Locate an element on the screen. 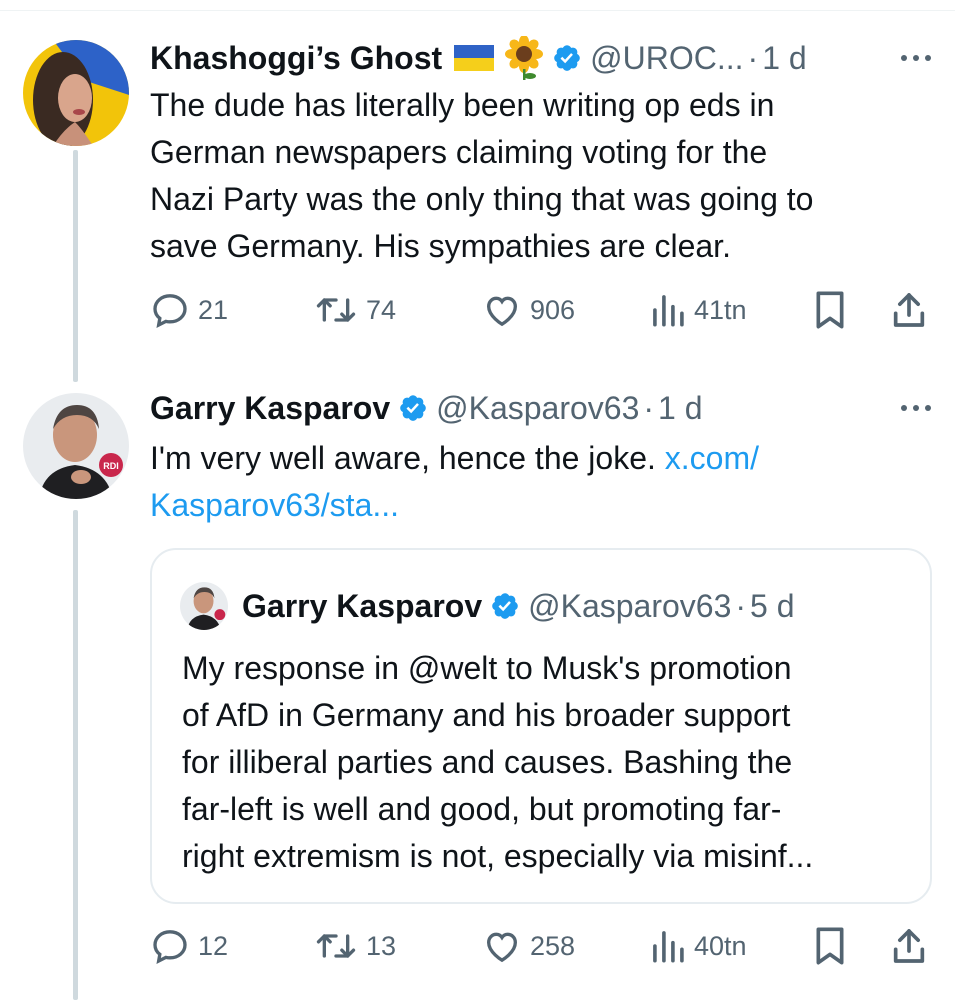 This screenshot has height=1000, width=955. text-line: My response in @welt to Musk's promotion is located at coordinates (487, 668).